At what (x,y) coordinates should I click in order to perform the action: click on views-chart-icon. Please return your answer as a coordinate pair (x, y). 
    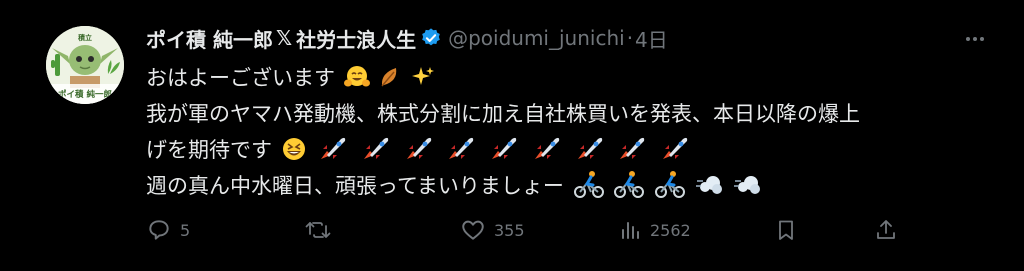
    Looking at the image, I should click on (630, 230).